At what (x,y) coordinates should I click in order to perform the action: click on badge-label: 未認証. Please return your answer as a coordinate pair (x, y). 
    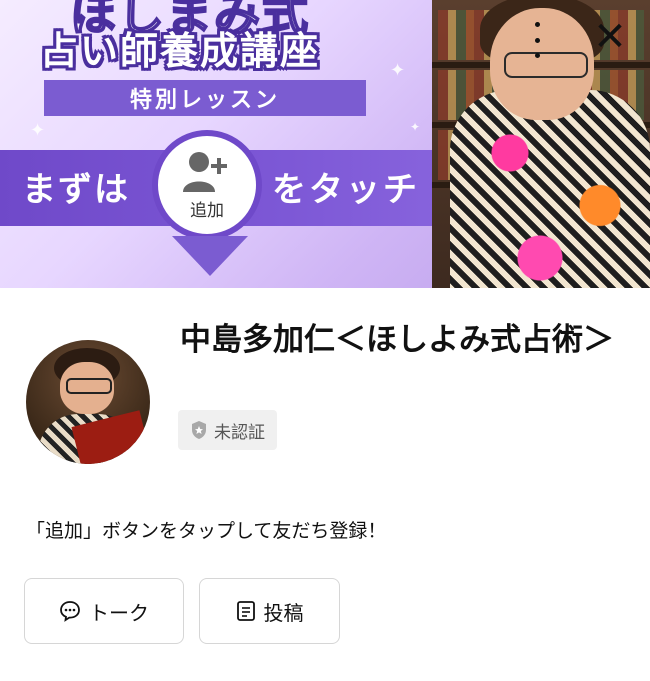
    Looking at the image, I should click on (239, 432).